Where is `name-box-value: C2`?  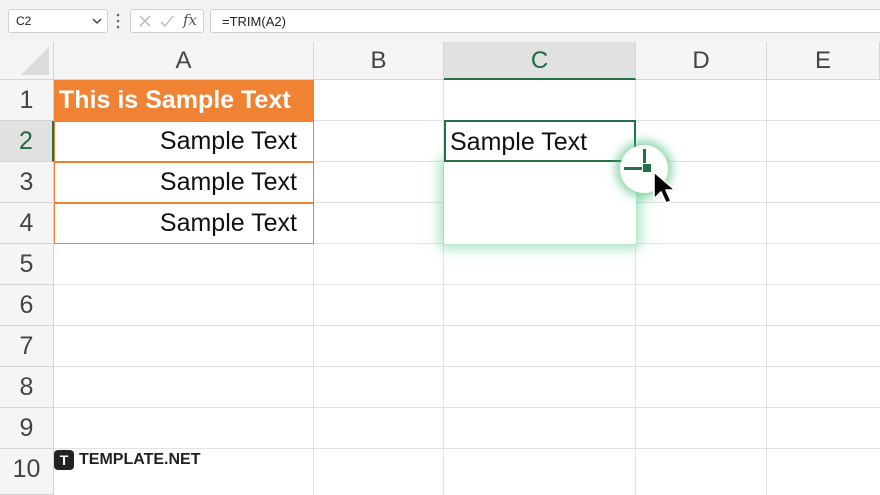
name-box-value: C2 is located at coordinates (24, 21).